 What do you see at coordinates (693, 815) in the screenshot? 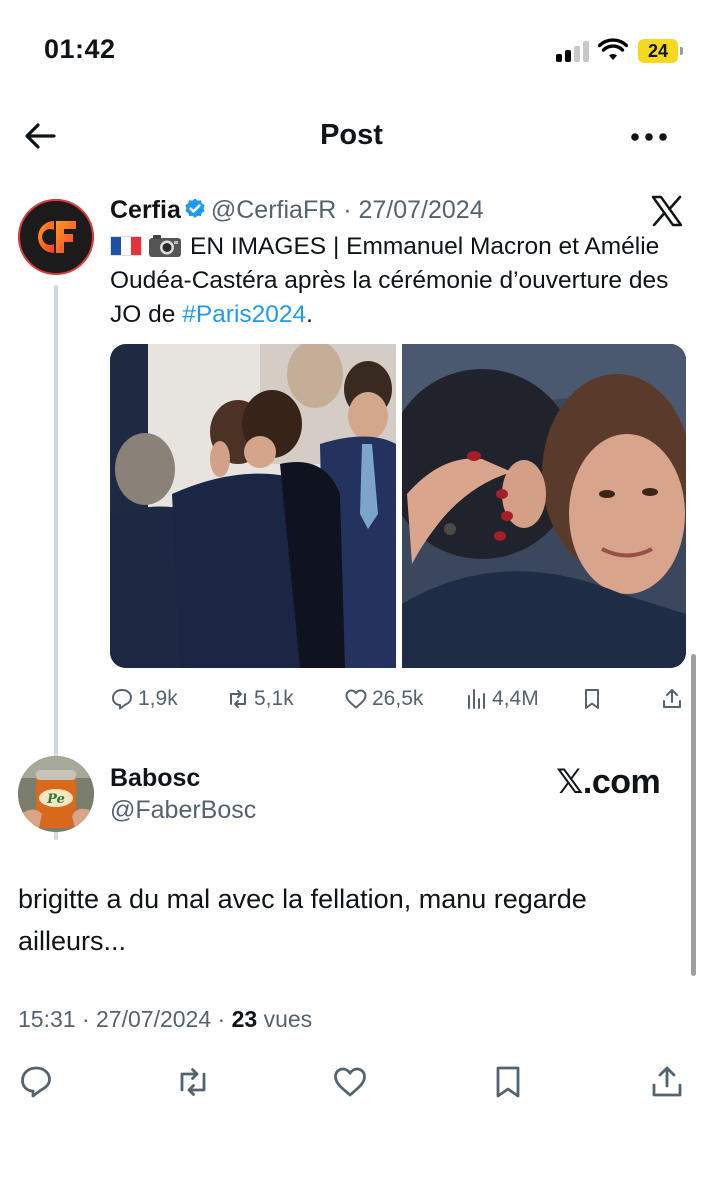
I see `scrollbar` at bounding box center [693, 815].